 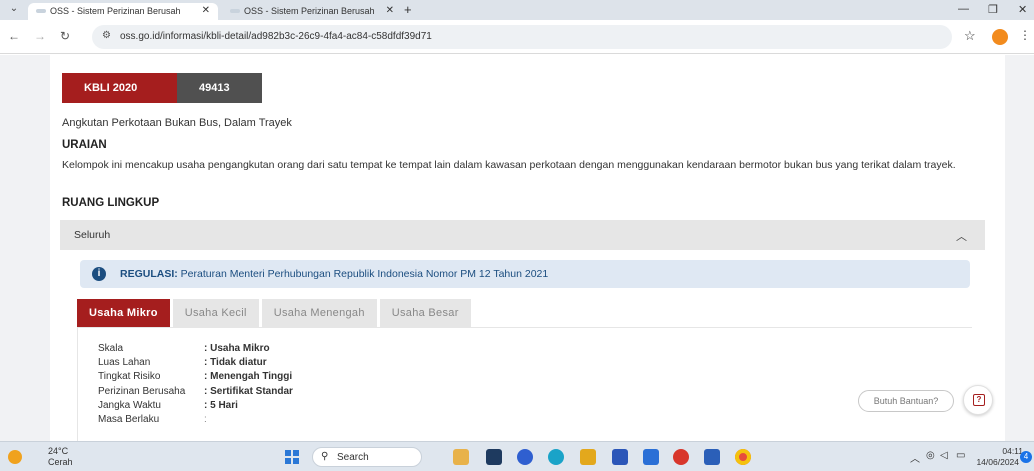 What do you see at coordinates (556, 457) in the screenshot?
I see `edge-icon` at bounding box center [556, 457].